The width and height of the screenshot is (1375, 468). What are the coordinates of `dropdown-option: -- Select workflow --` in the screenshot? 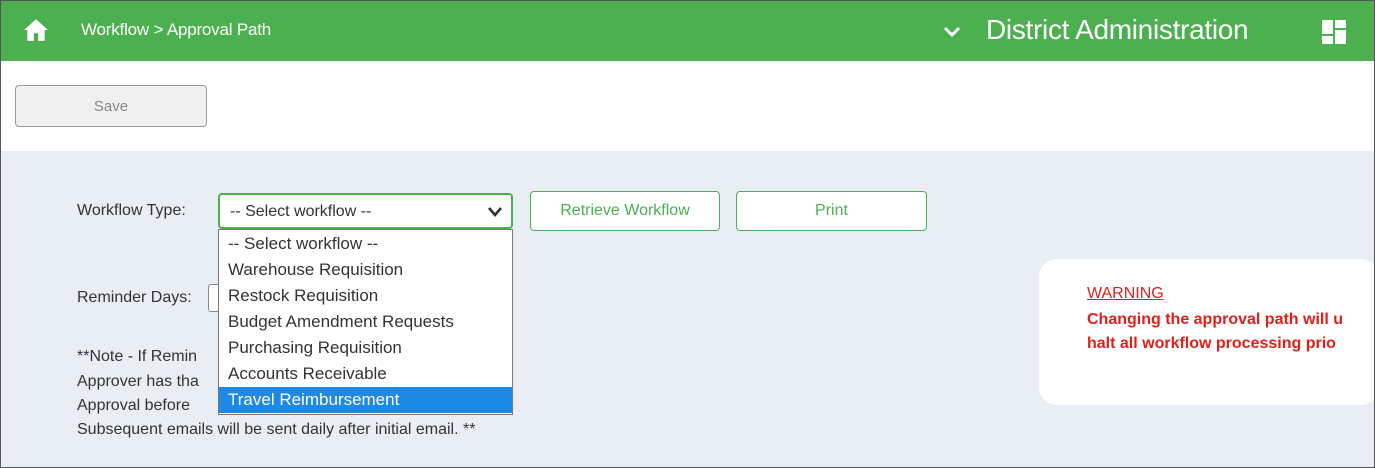 It's located at (365, 244).